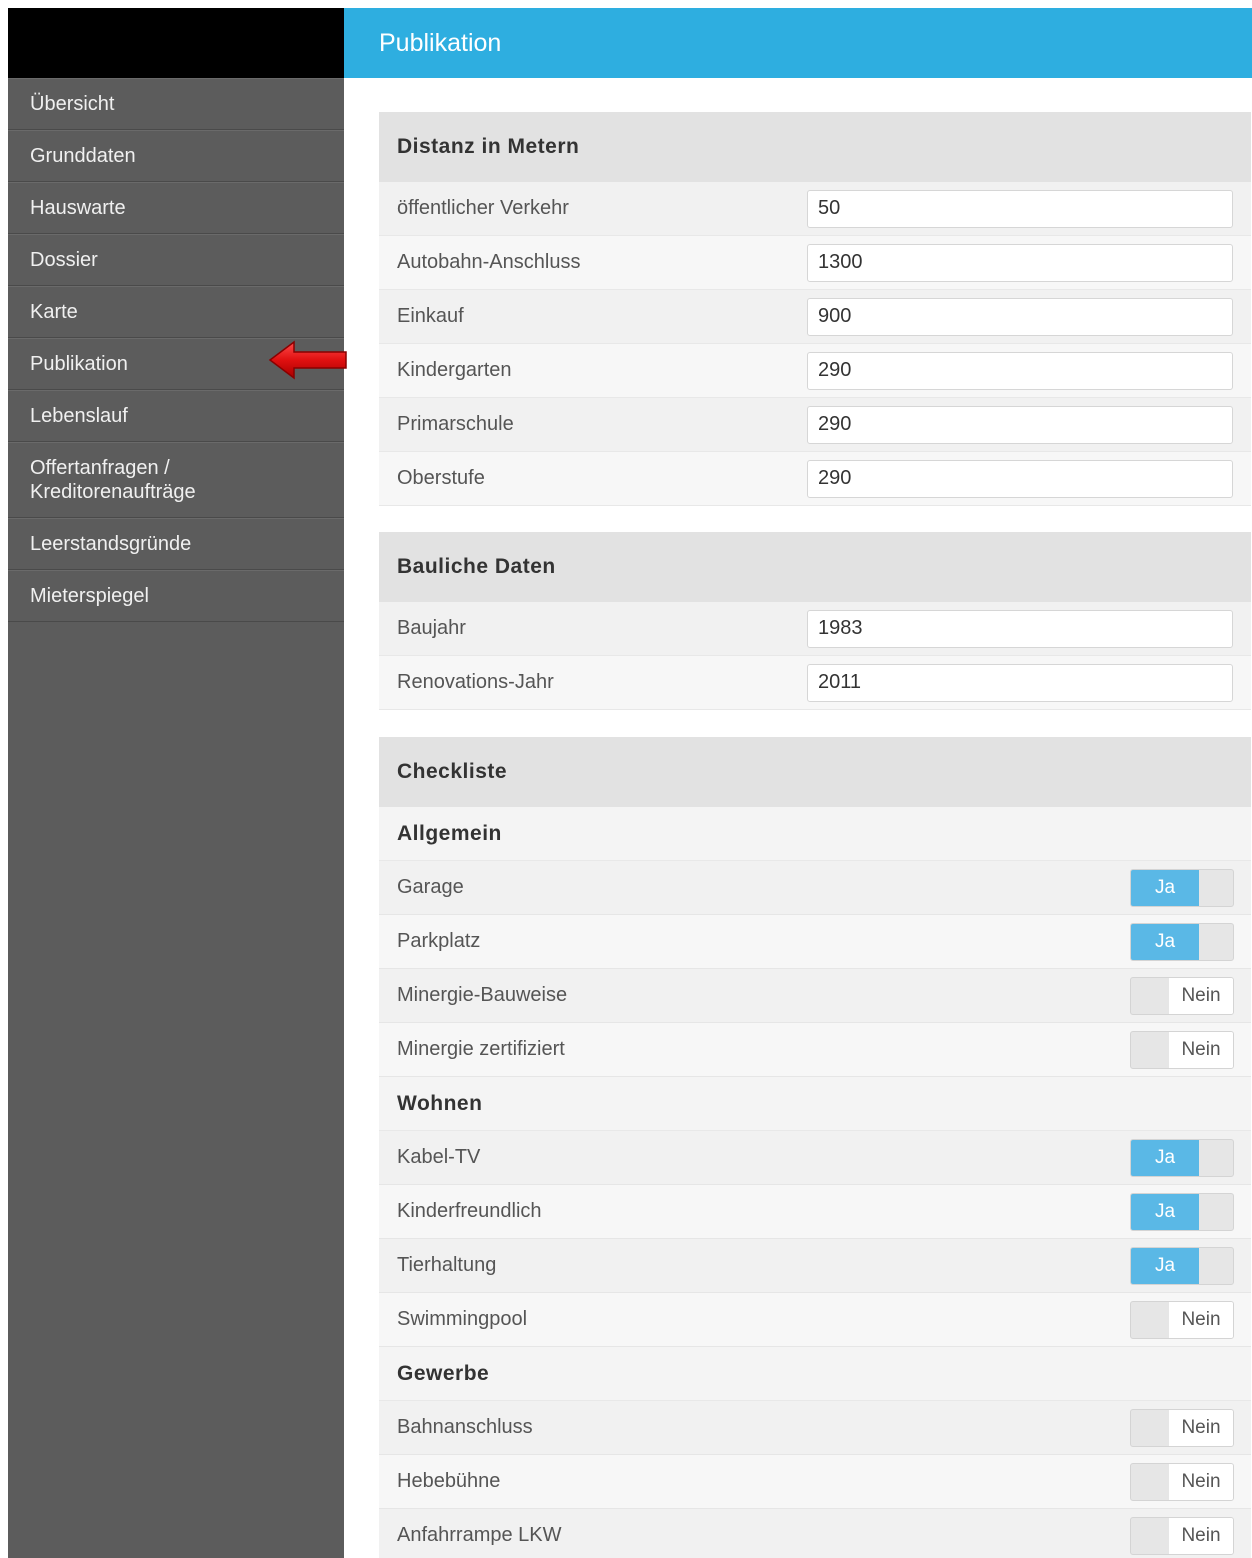 The height and width of the screenshot is (1558, 1252). What do you see at coordinates (1020, 478) in the screenshot?
I see `oberstufe-distance-input` at bounding box center [1020, 478].